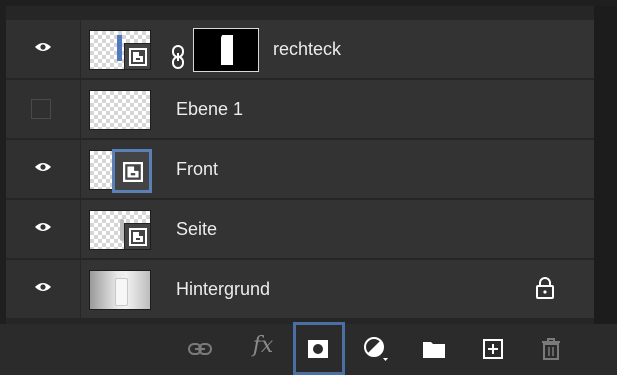 The image size is (617, 375). I want to click on link-layers-icon, so click(200, 349).